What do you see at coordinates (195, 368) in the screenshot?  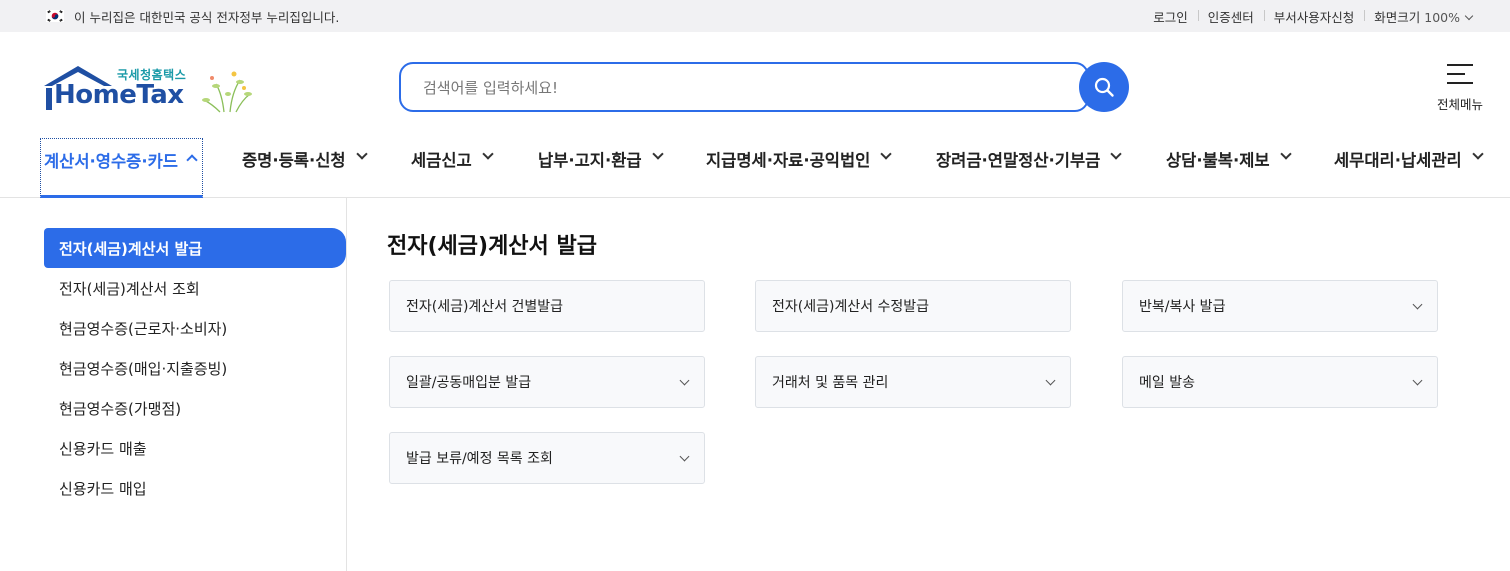 I see `sidebar-item-cash-receipt-purchase: 현금영수증(매입·지출증빙)` at bounding box center [195, 368].